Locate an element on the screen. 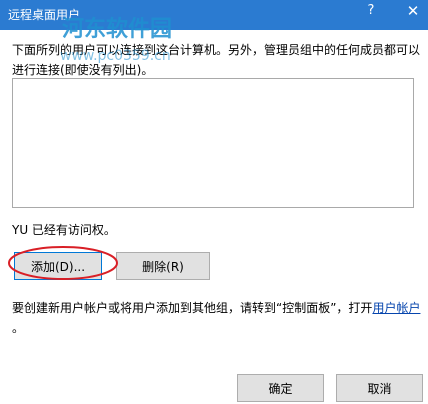  title-bar: 远程桌面用户 ? ✕ is located at coordinates (214, 15).